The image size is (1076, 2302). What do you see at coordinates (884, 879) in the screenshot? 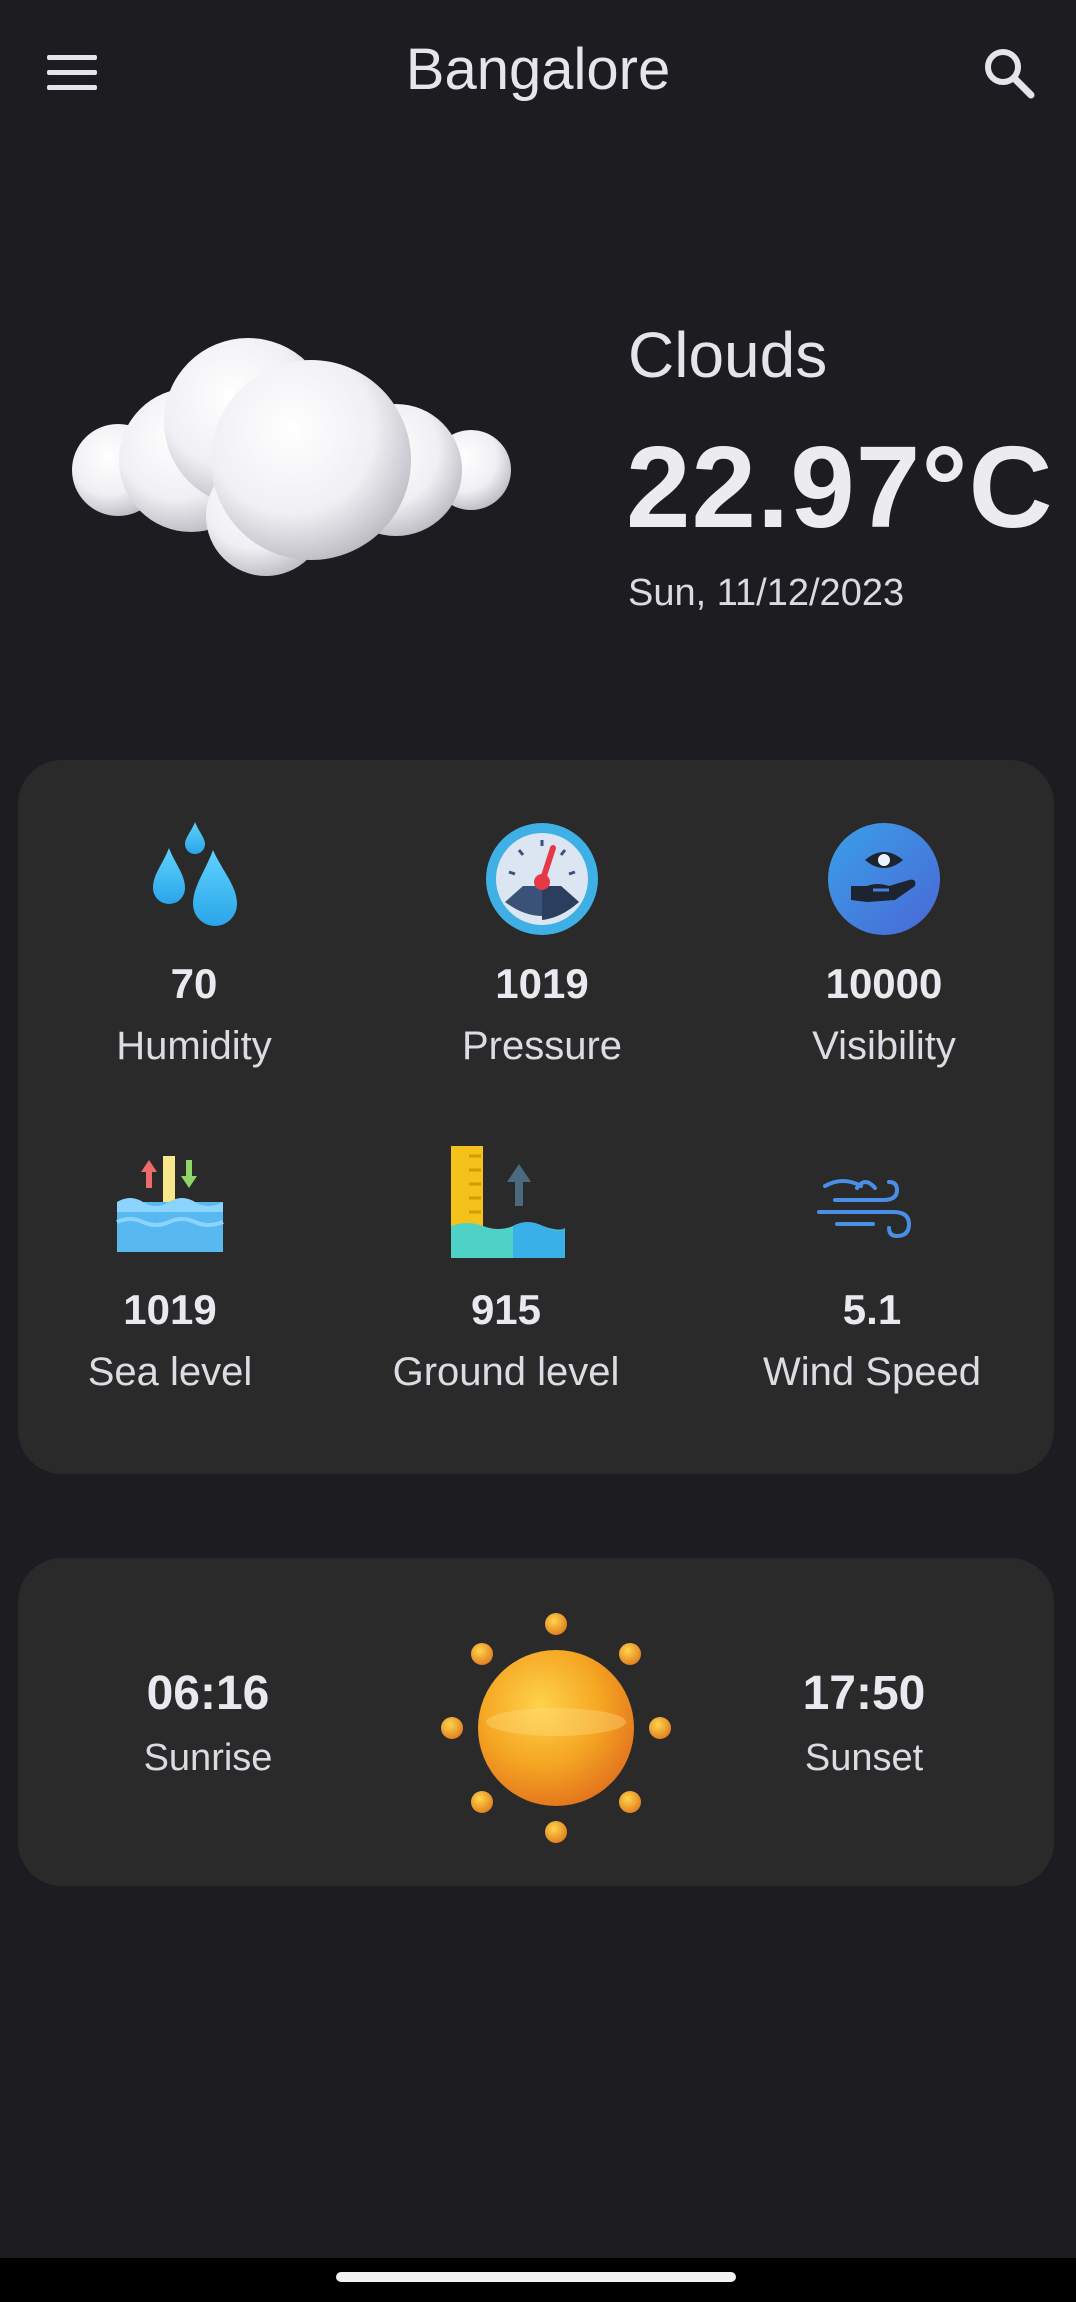
I see `visibility-icon` at bounding box center [884, 879].